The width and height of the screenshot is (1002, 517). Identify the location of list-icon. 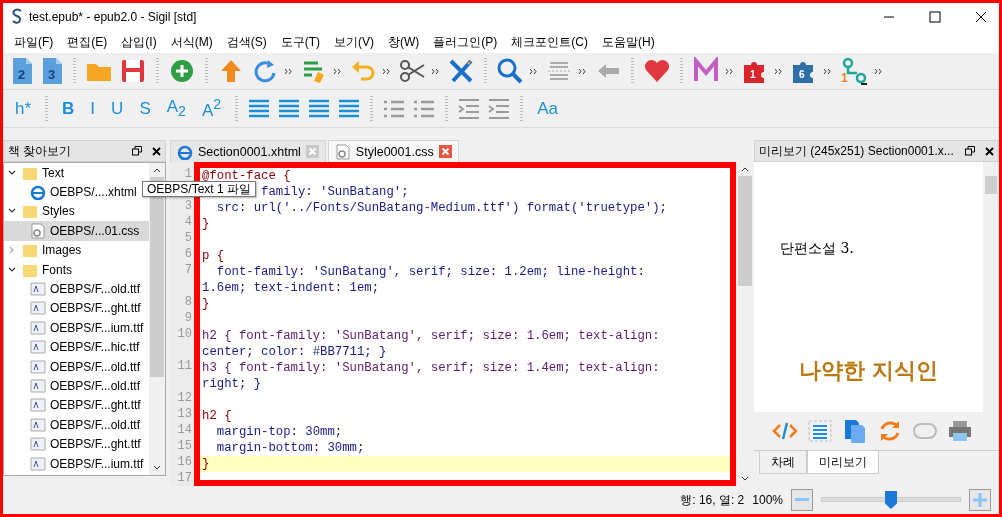
(820, 431).